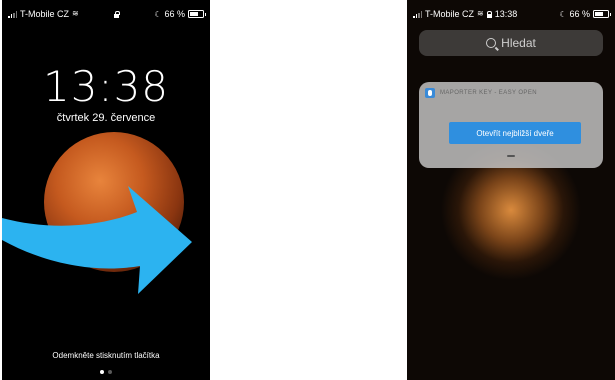  Describe the element at coordinates (430, 93) in the screenshot. I see `app-icon` at that location.